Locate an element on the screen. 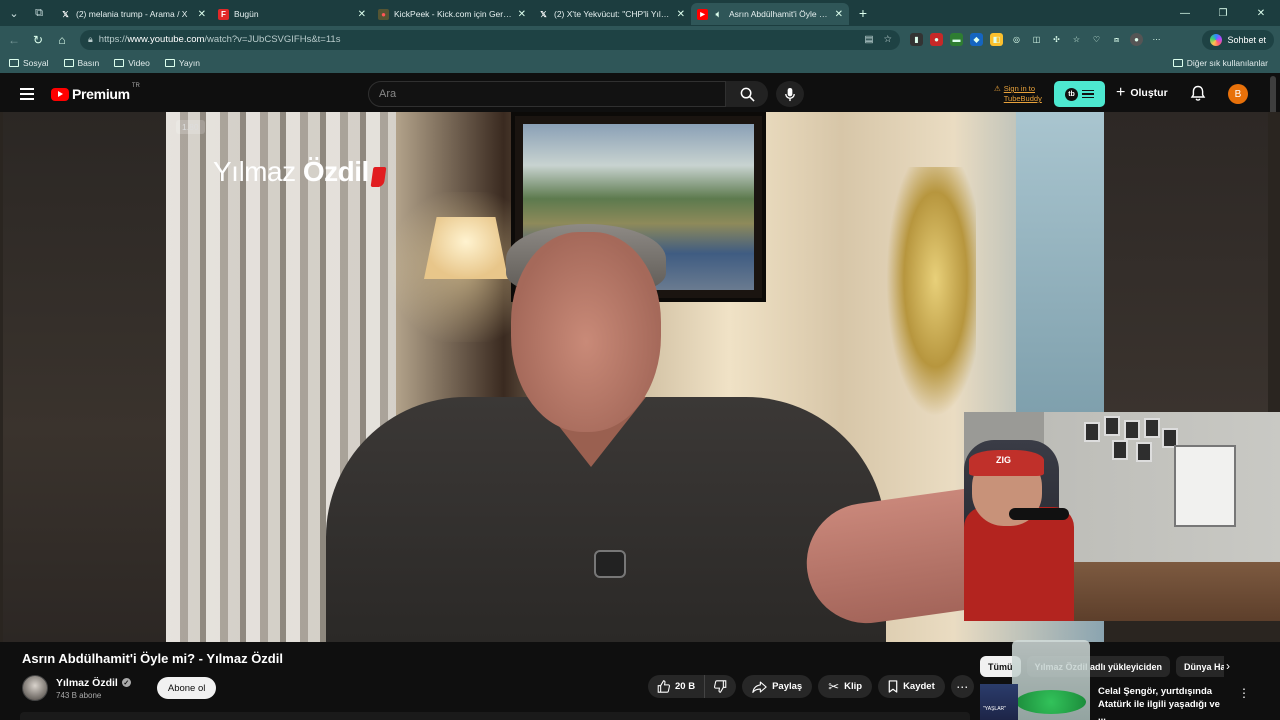  video-actions: 20 B Paylaş ✂ Klip Kaydet ⋯ is located at coordinates (811, 686).